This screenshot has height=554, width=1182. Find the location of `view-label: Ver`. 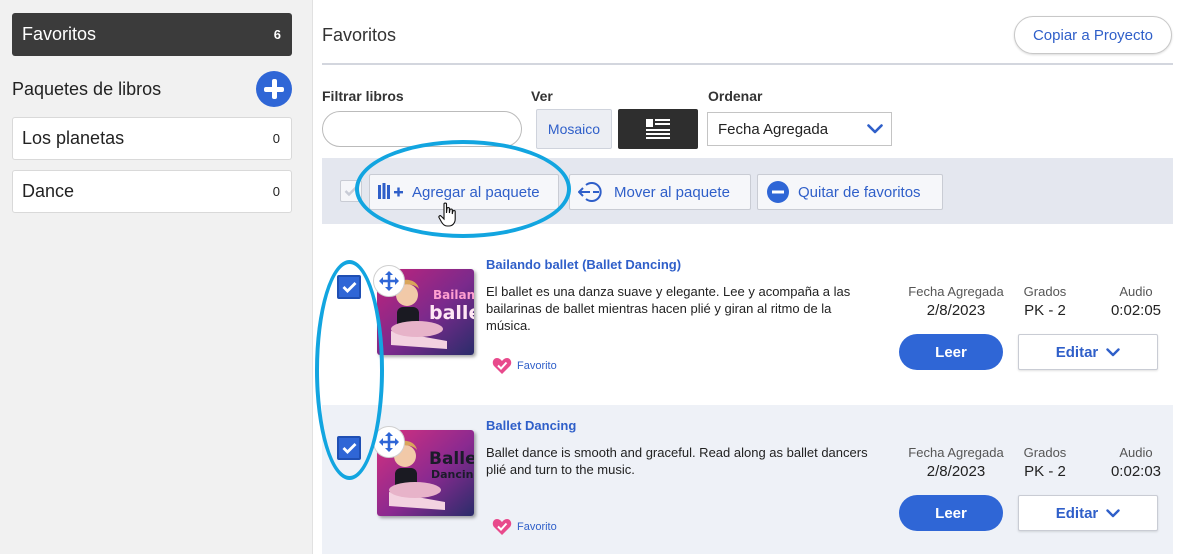

view-label: Ver is located at coordinates (542, 96).